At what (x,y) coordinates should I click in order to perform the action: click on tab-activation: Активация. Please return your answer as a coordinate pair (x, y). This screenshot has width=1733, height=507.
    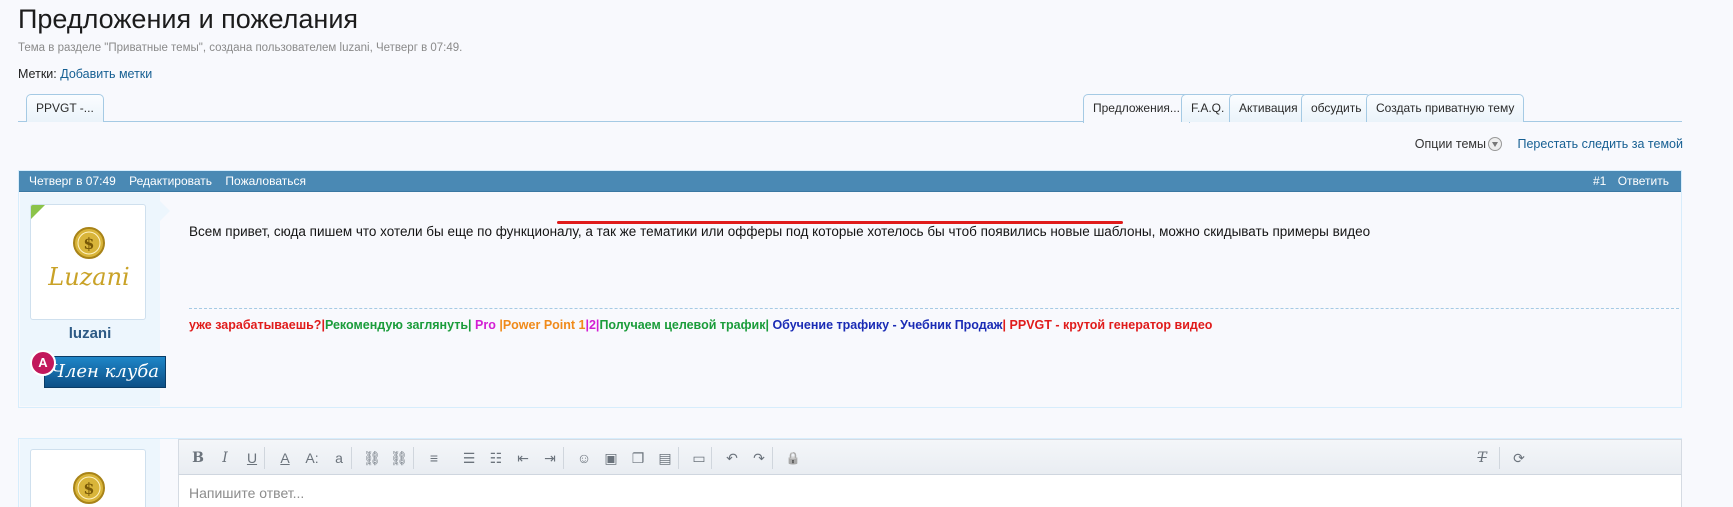
    Looking at the image, I should click on (1268, 108).